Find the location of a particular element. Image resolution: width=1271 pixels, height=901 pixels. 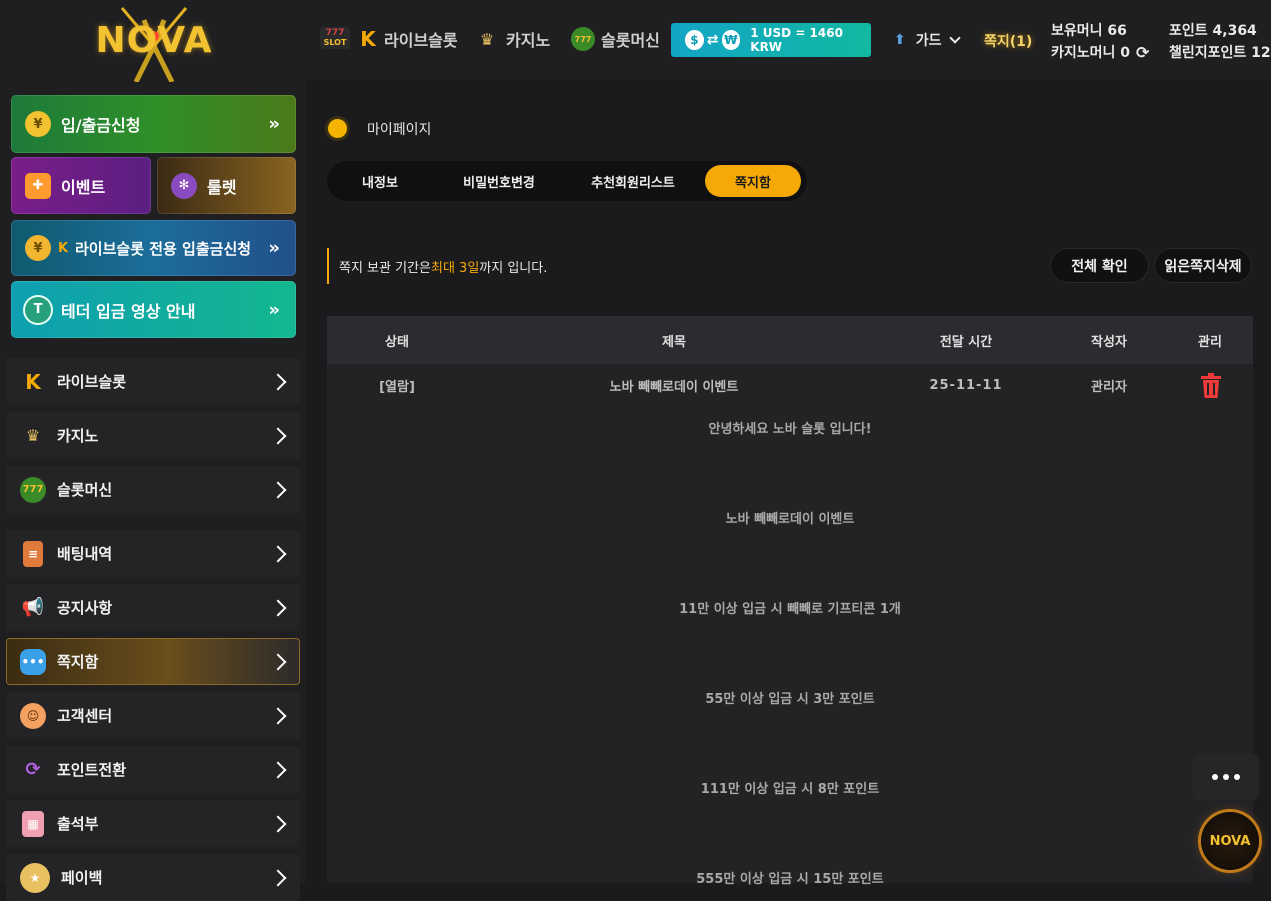

tab-messages: 쪽지함 is located at coordinates (753, 181).